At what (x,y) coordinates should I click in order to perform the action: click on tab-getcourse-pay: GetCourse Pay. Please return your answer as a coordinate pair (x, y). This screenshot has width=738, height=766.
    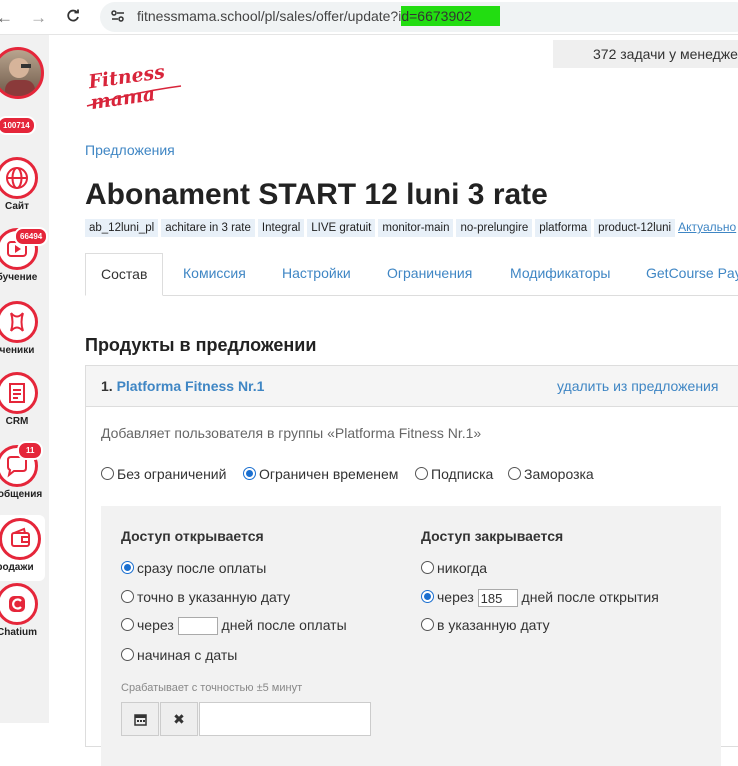
    Looking at the image, I should click on (692, 273).